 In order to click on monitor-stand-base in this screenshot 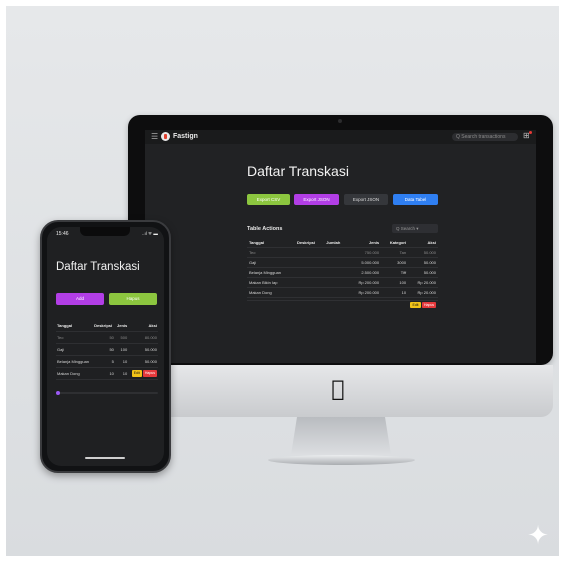, I will do `click(341, 460)`.